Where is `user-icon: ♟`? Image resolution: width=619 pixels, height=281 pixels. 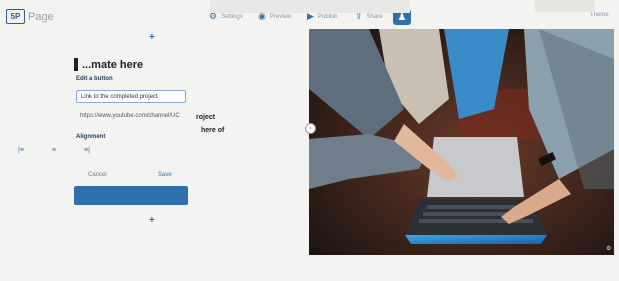 user-icon: ♟ is located at coordinates (402, 17).